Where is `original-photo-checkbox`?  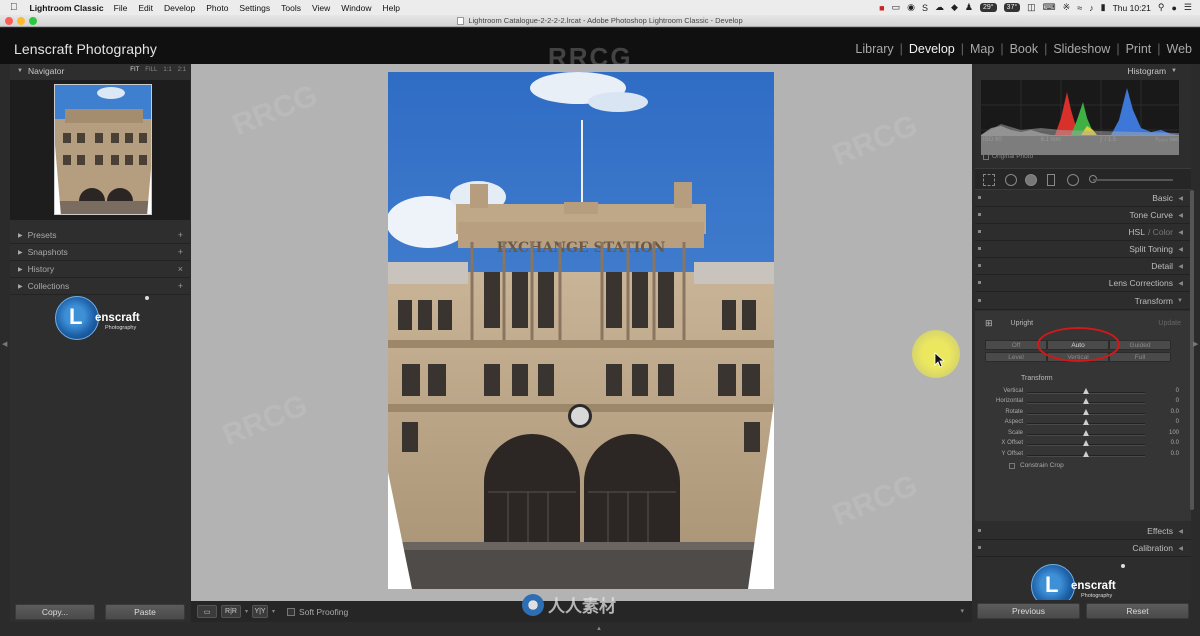 original-photo-checkbox is located at coordinates (986, 156).